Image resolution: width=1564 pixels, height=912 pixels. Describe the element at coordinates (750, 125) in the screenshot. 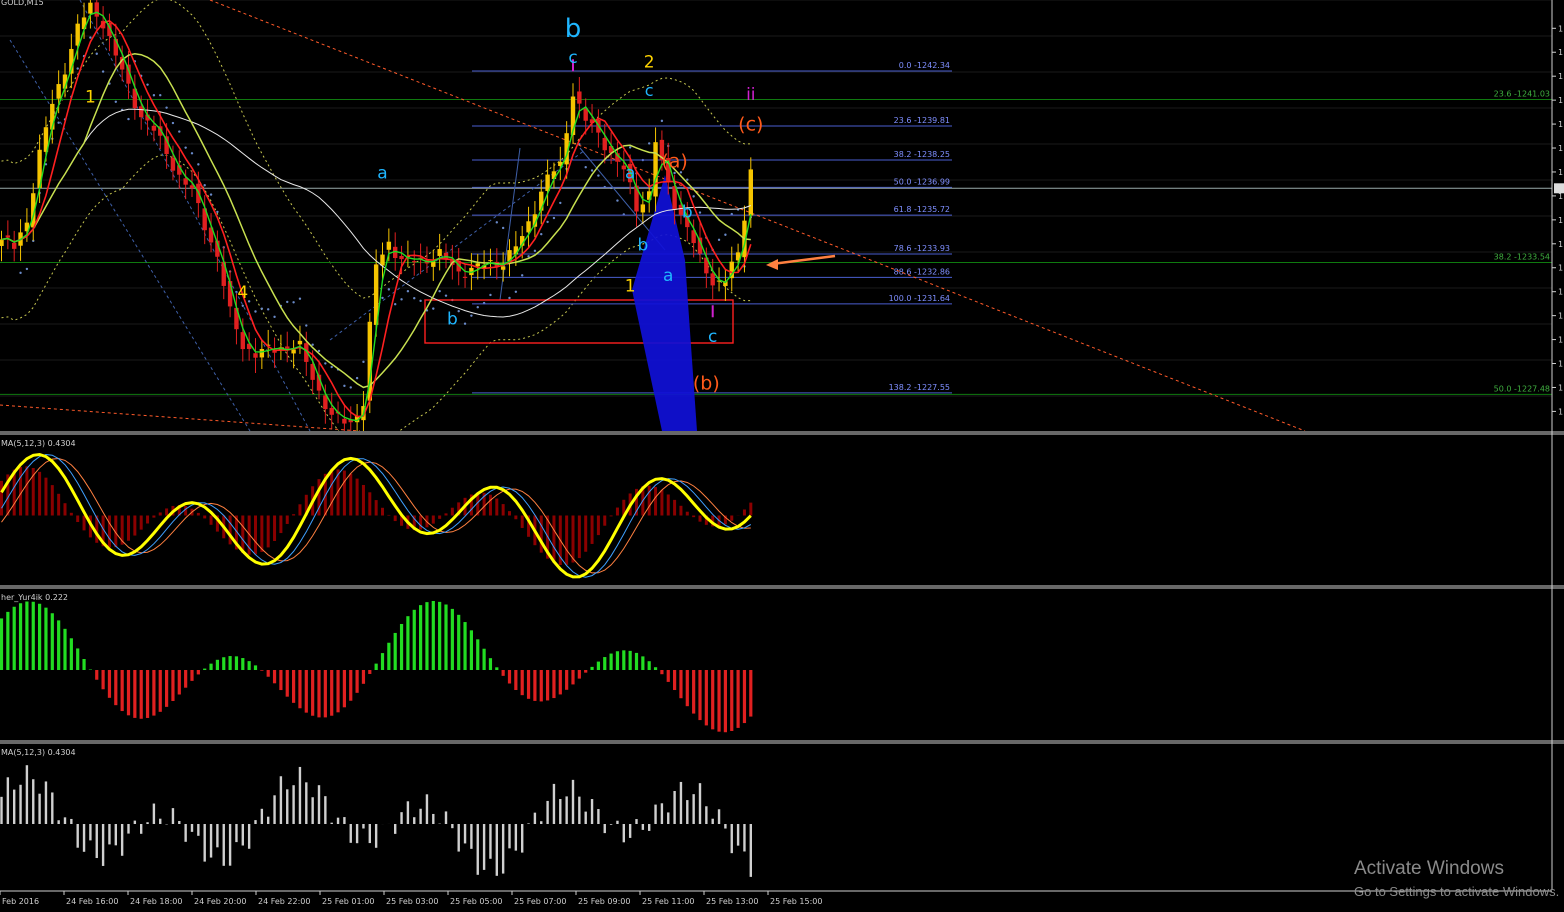

I see `wave-label: (c)` at that location.